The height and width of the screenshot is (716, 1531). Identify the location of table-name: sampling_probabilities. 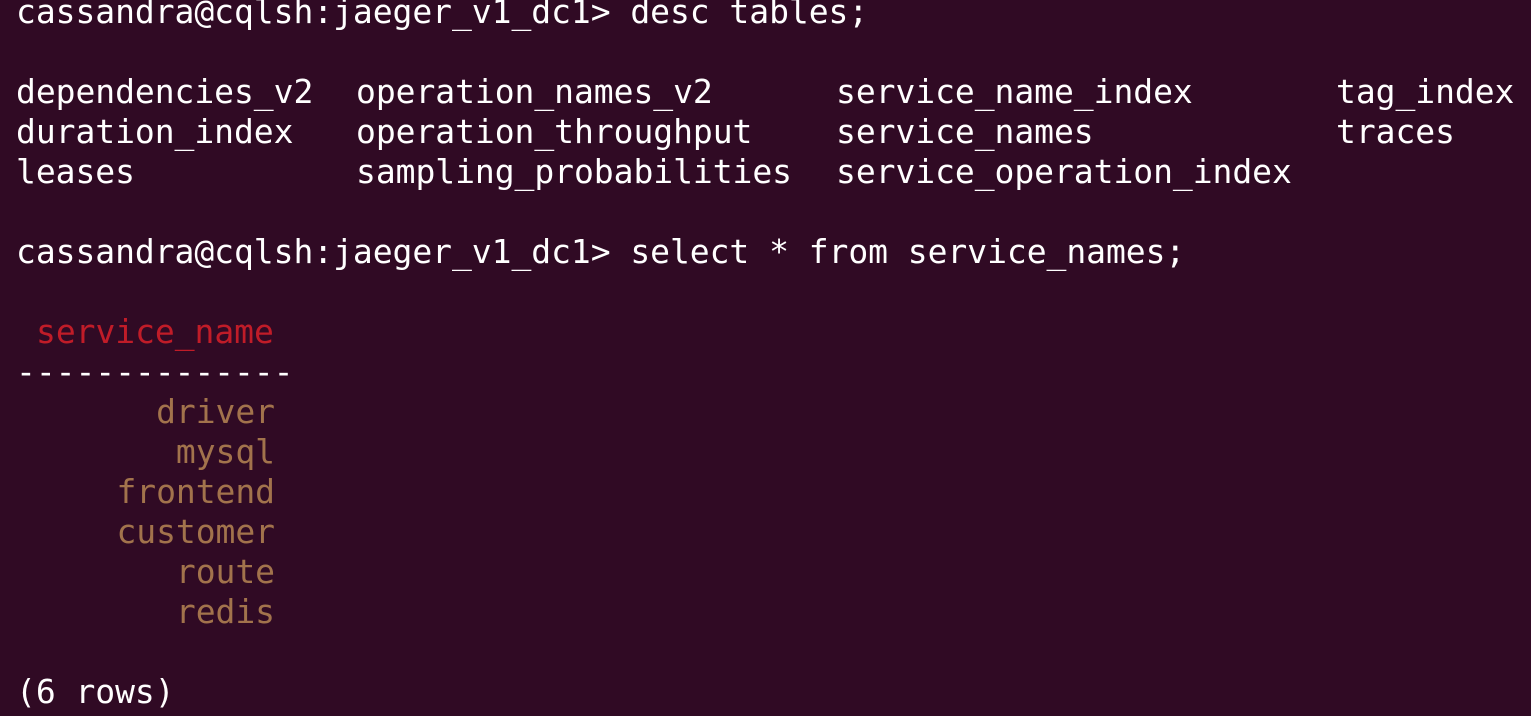
(574, 171).